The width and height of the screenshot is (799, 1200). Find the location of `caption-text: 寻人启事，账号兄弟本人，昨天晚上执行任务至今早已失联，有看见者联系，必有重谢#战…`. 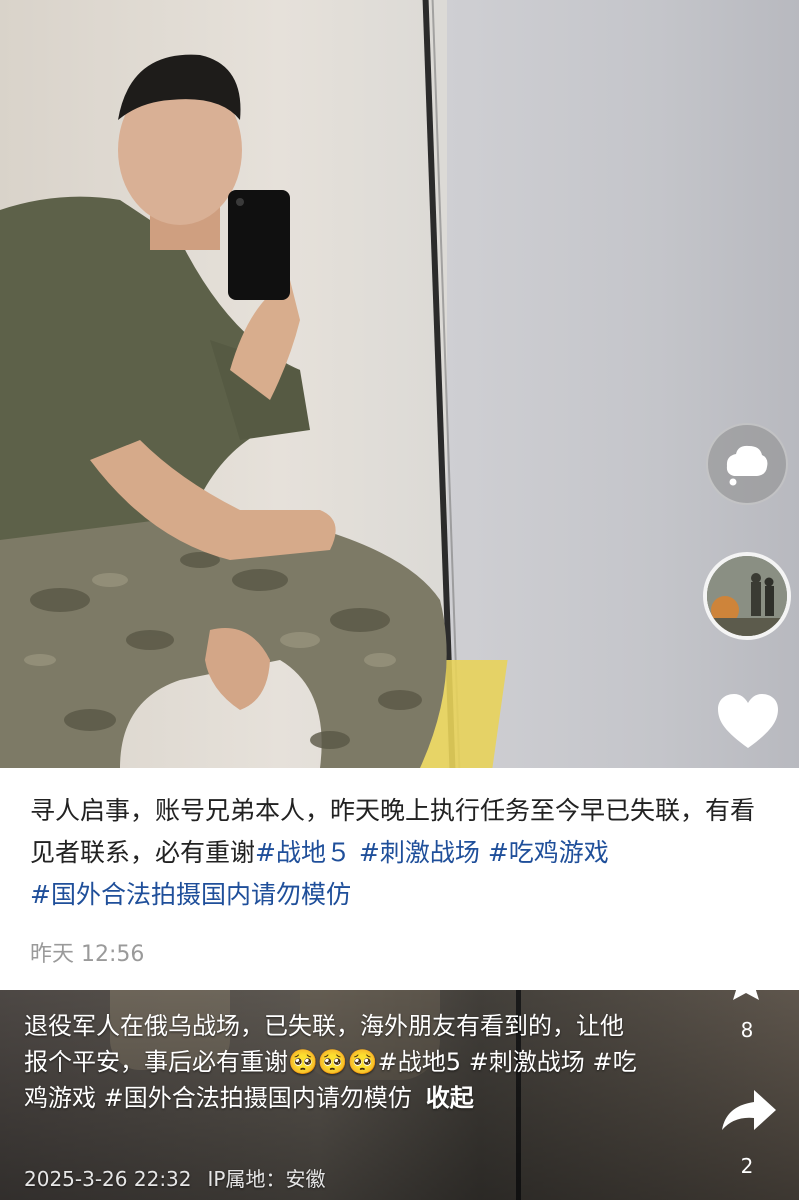

caption-text: 寻人启事，账号兄弟本人，昨天晚上执行任务至今早已失联，有看见者联系，必有重谢#战… is located at coordinates (399, 853).